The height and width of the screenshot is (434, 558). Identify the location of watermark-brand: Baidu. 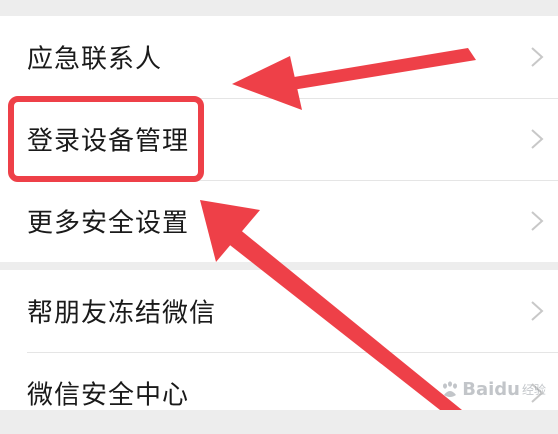
(491, 389).